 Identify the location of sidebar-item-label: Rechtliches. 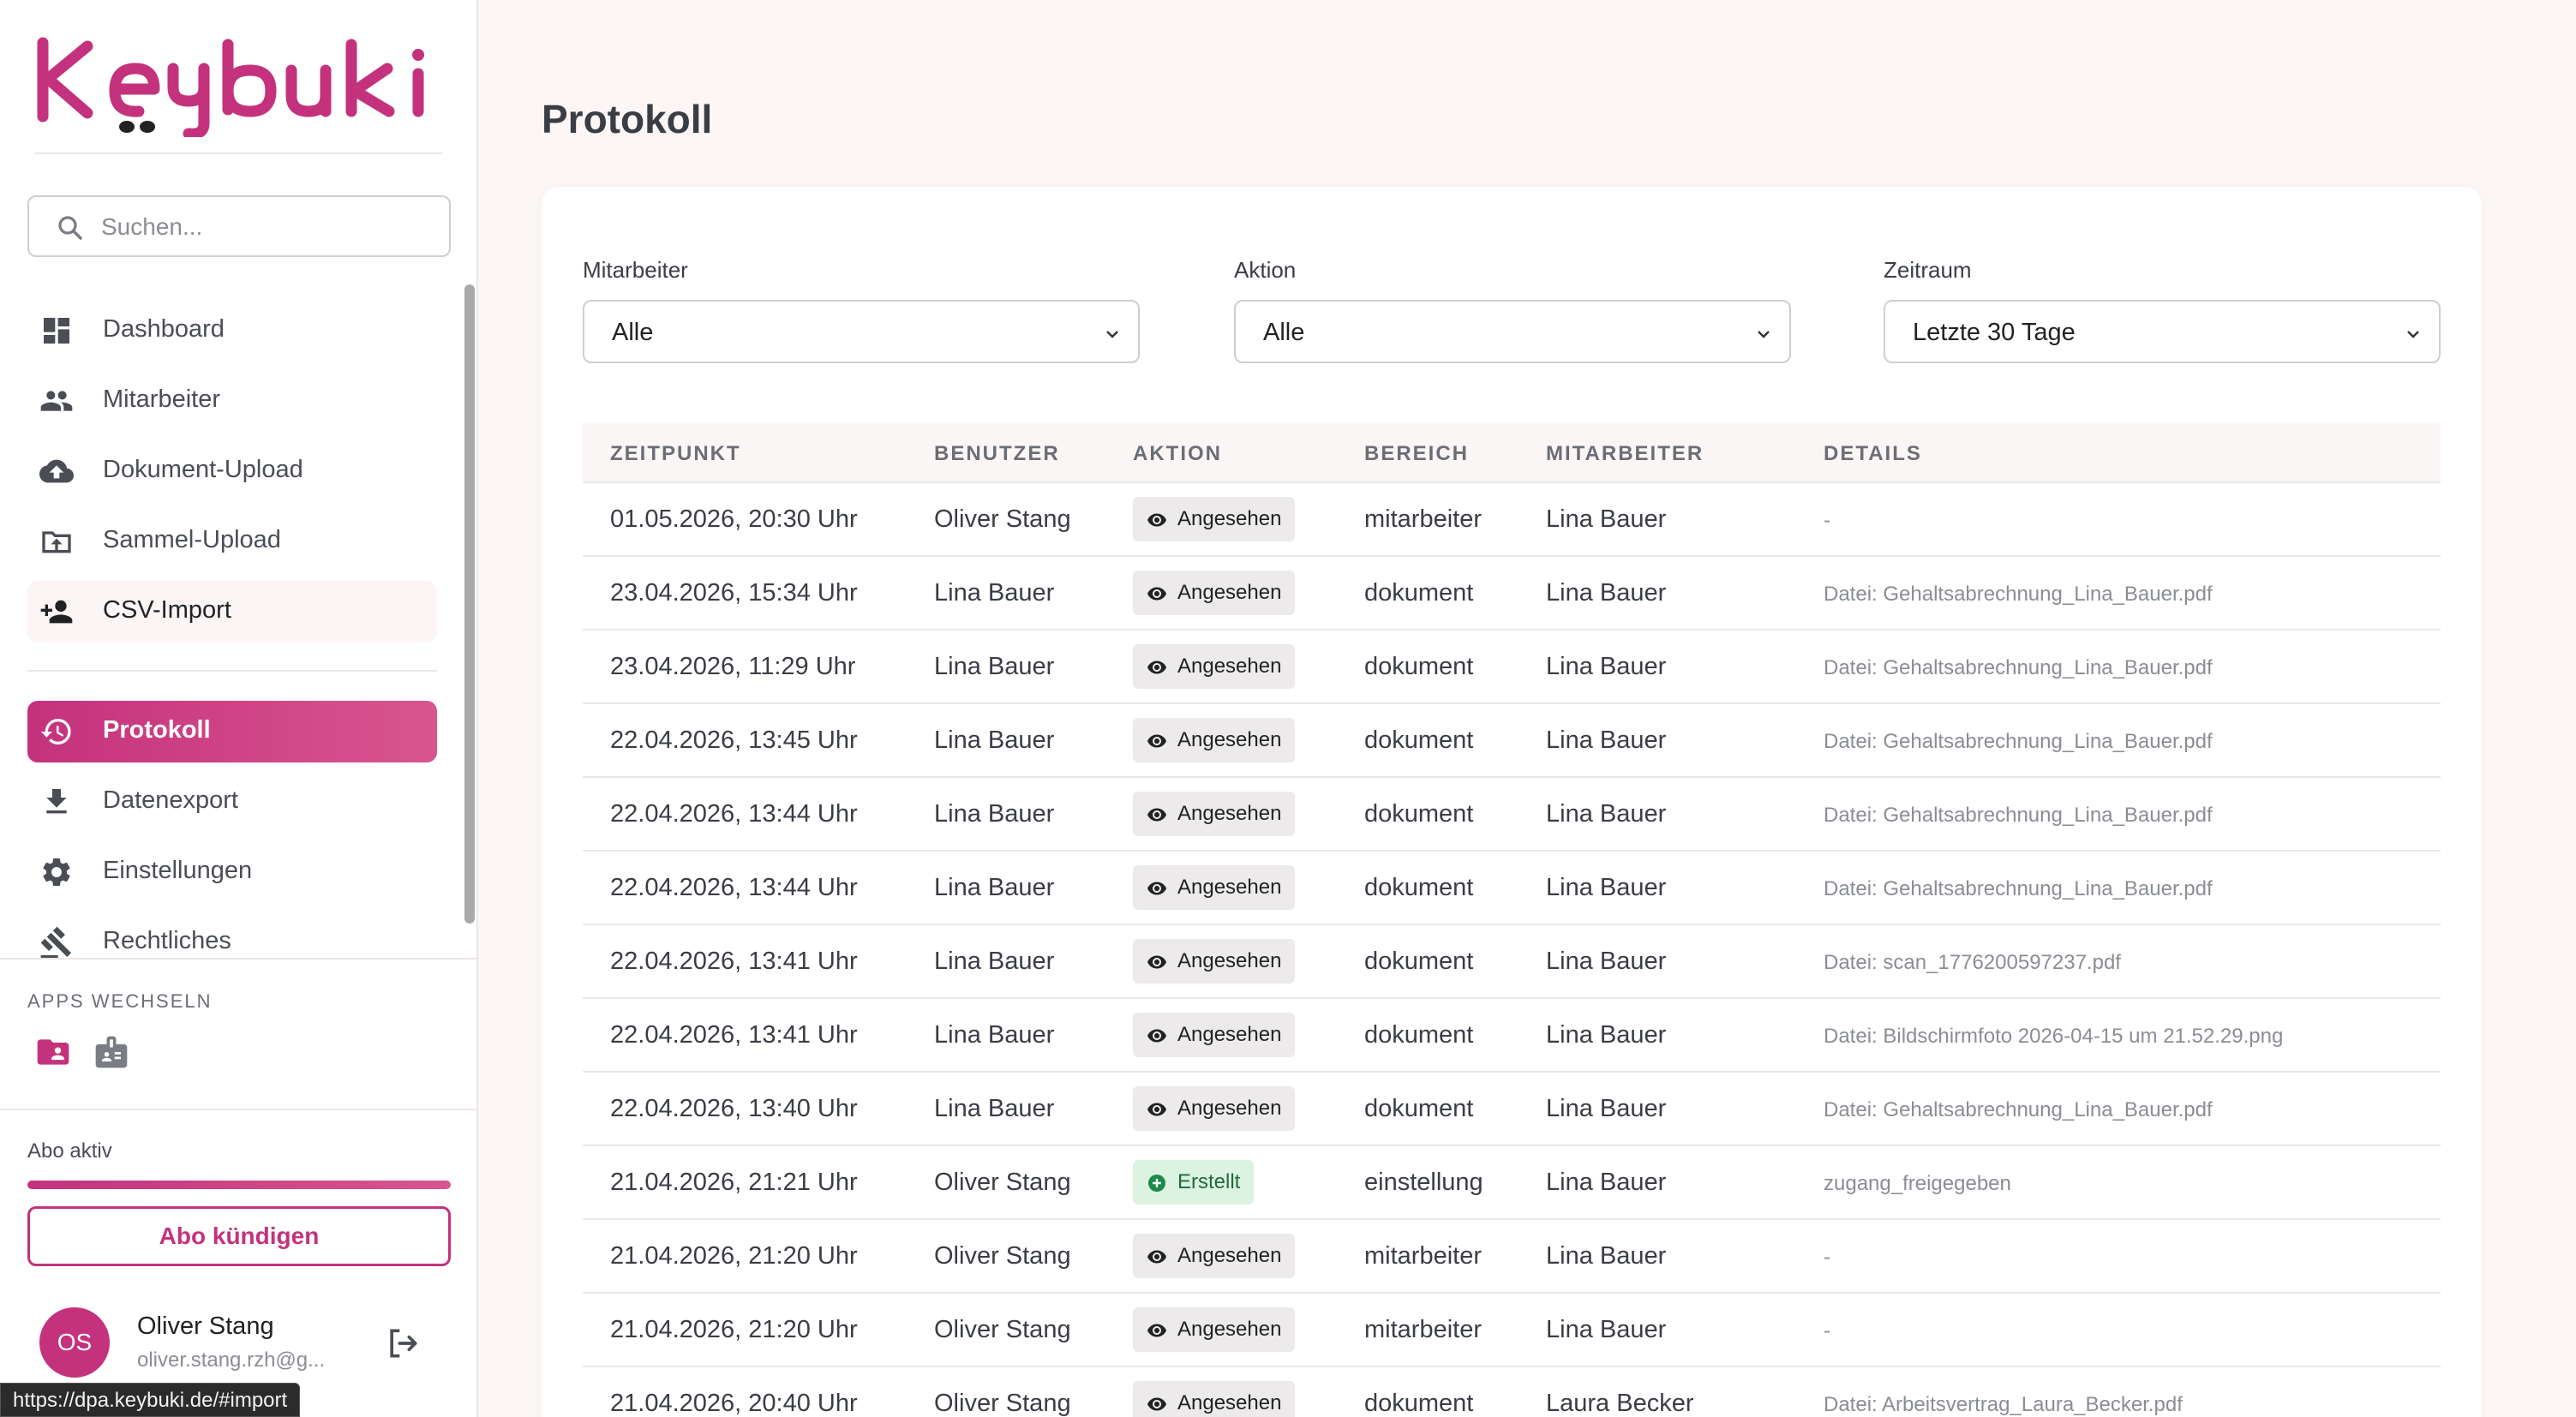
(167, 940).